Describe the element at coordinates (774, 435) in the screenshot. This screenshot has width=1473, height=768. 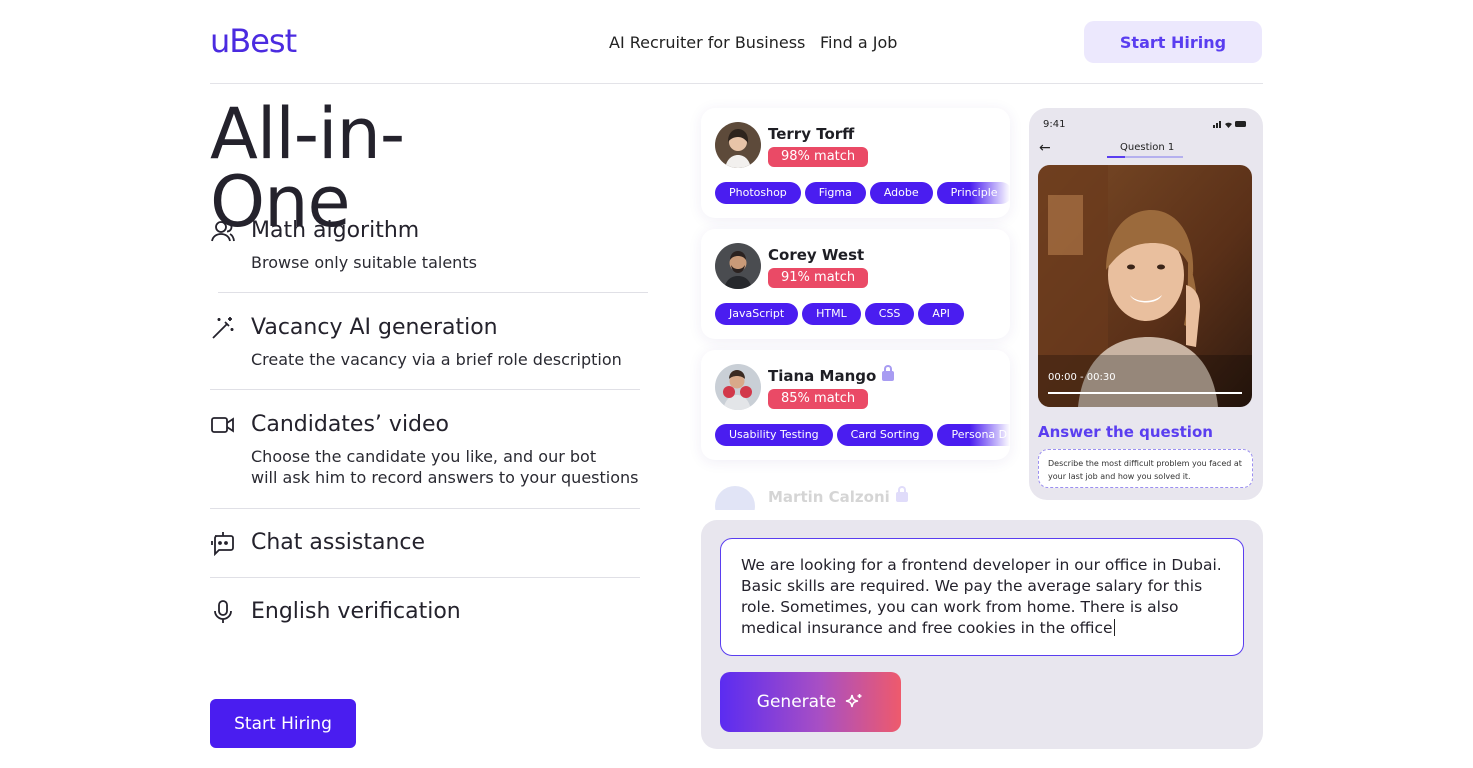
I see `skill-tag: Usability Testing` at that location.